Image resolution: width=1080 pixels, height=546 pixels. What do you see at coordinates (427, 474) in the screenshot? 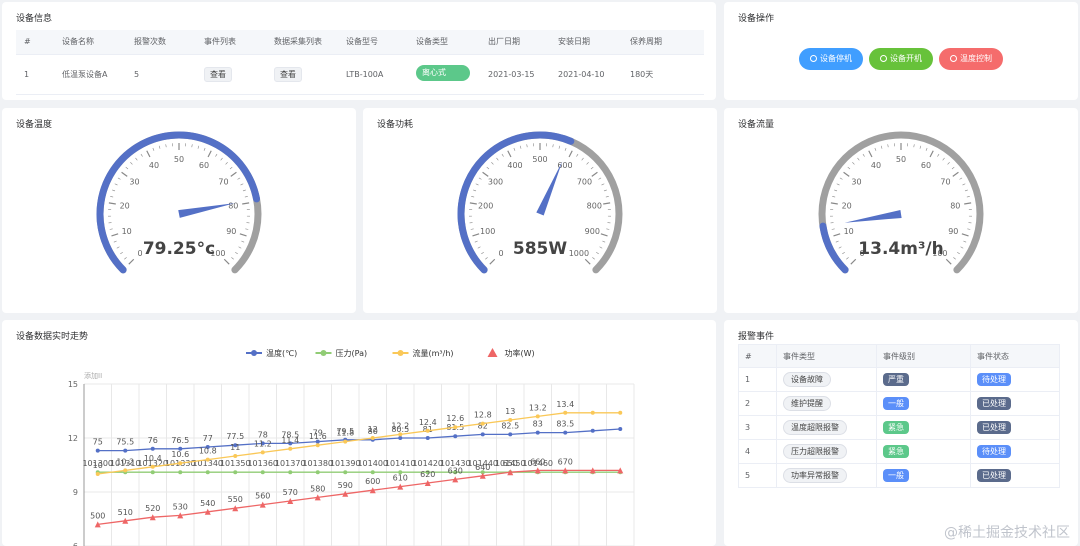
I see `data-label: 620` at bounding box center [427, 474].